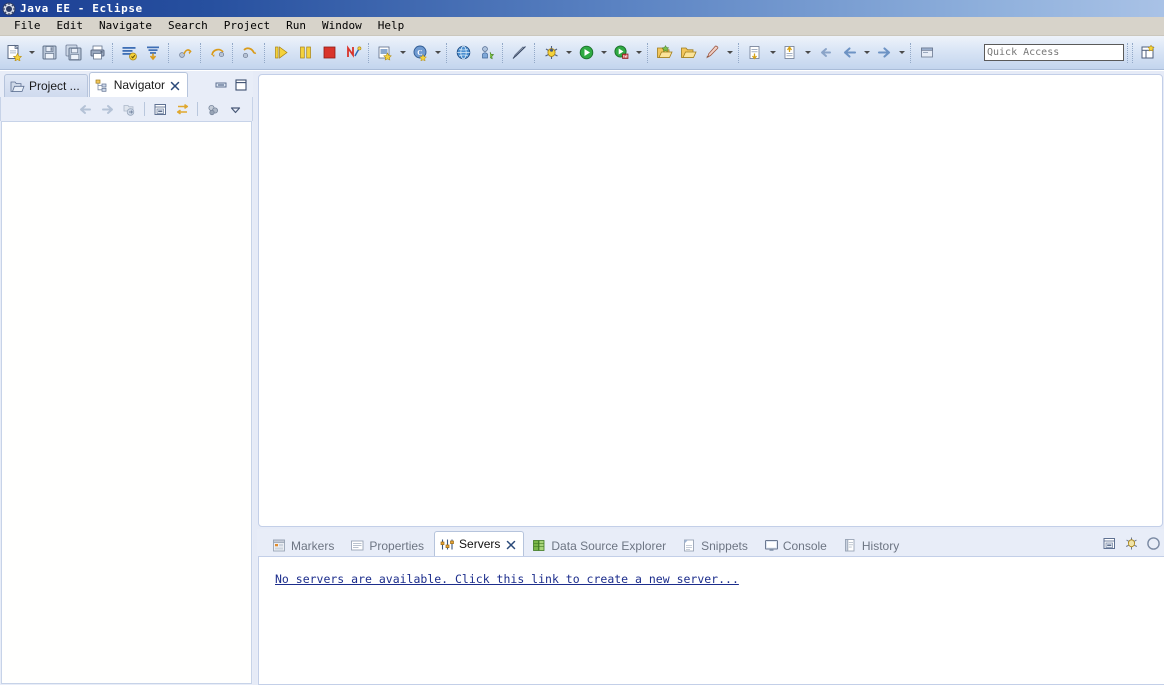 Image resolution: width=1164 pixels, height=685 pixels. Describe the element at coordinates (927, 53) in the screenshot. I see `new-editor-button` at that location.